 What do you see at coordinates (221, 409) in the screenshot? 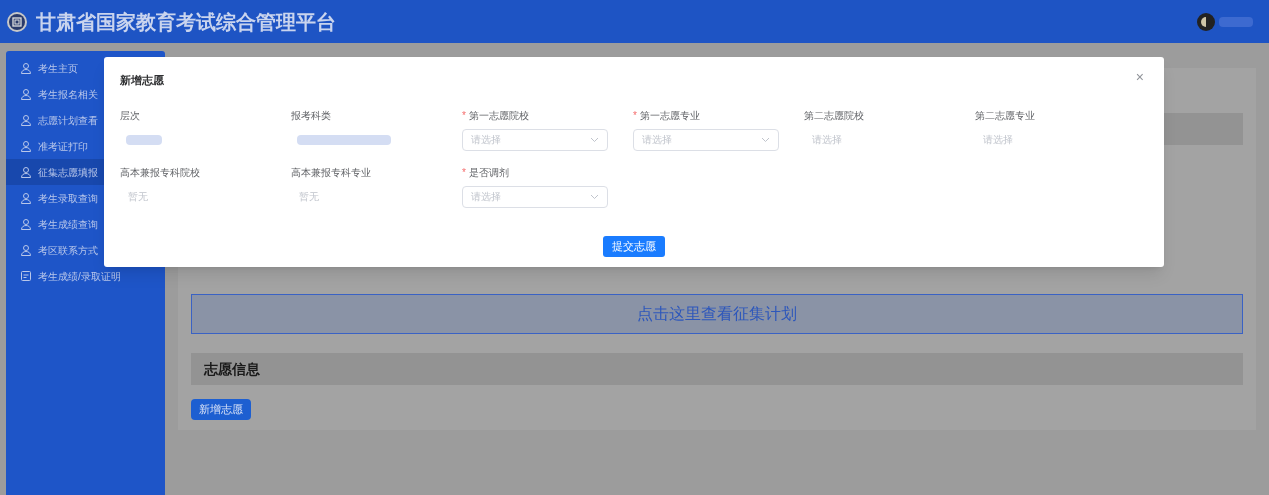
I see `add-button: 新增志愿` at bounding box center [221, 409].